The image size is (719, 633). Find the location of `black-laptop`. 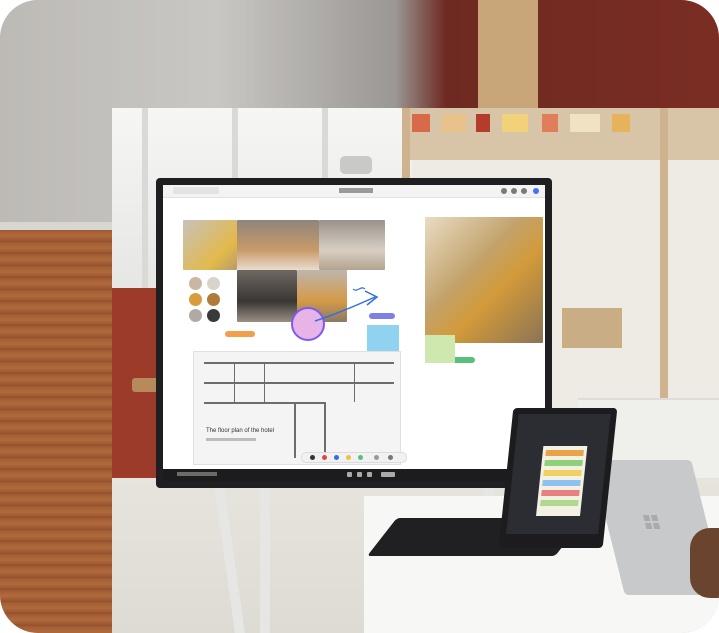

black-laptop is located at coordinates (558, 478).